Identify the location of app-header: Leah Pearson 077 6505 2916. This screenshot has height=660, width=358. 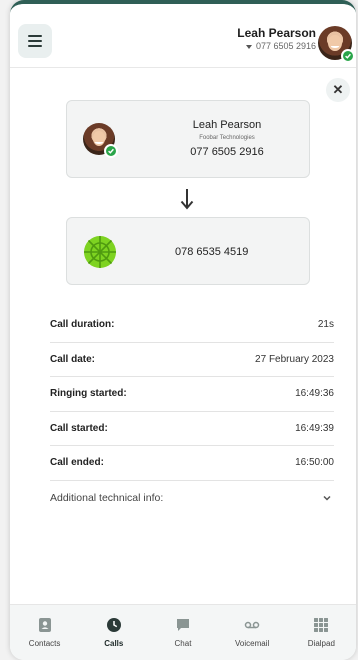
(183, 36).